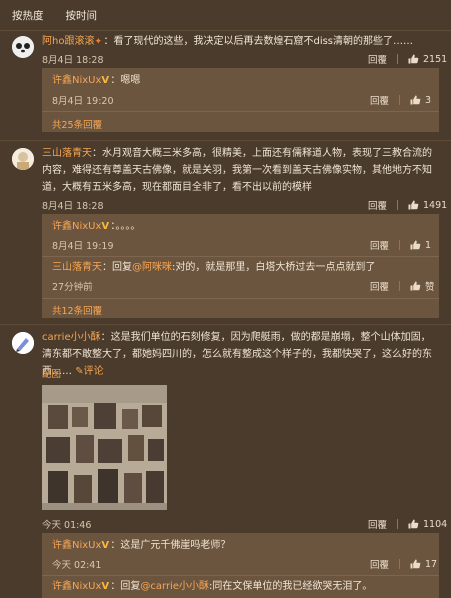 This screenshot has width=451, height=598. I want to click on sort-by-time-tab: 按时间, so click(82, 15).